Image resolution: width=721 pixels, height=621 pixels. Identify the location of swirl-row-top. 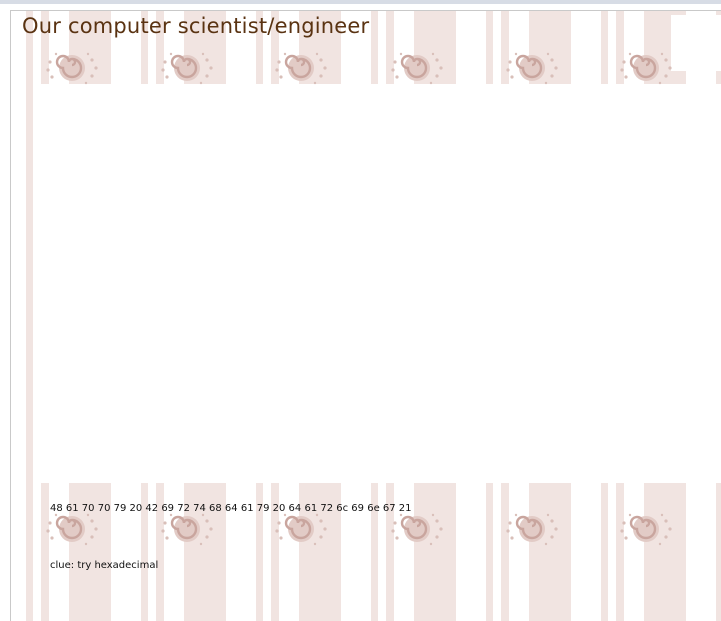
(366, 68).